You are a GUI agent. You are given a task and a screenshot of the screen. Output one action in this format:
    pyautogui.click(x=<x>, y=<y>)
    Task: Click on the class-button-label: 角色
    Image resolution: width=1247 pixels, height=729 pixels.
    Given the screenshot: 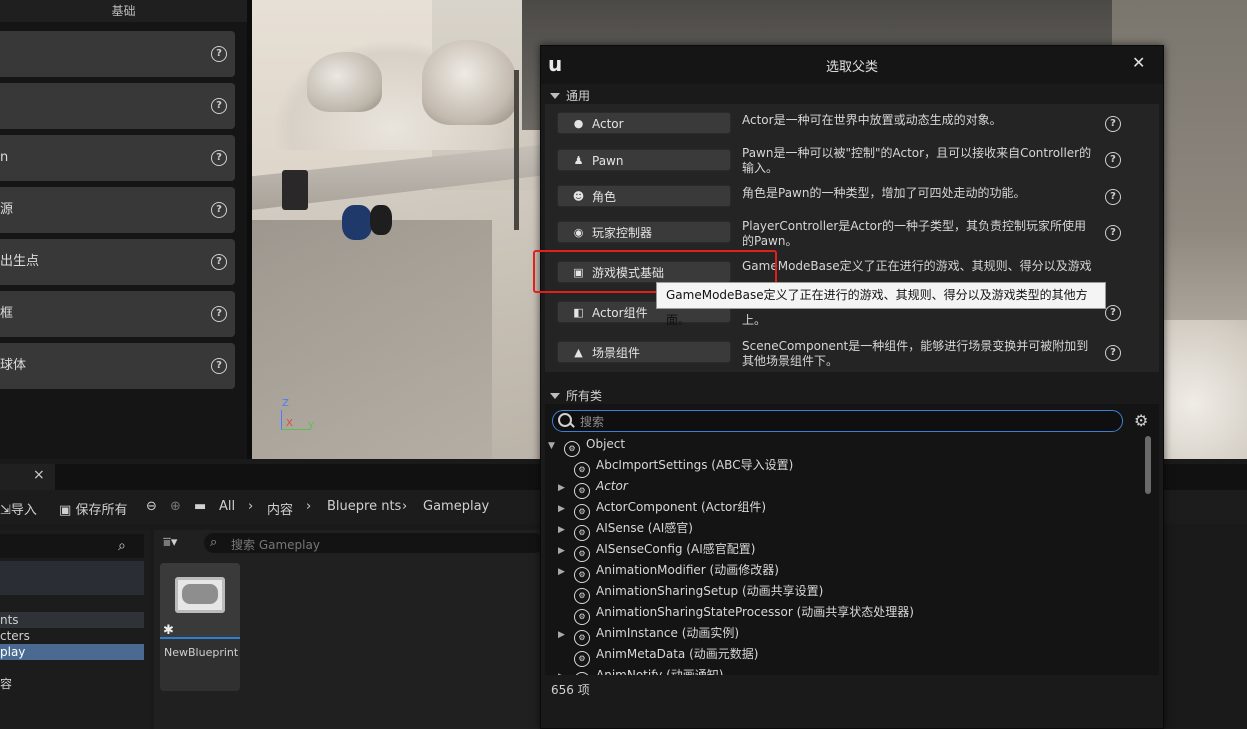 What is the action you would take?
    pyautogui.click(x=604, y=197)
    